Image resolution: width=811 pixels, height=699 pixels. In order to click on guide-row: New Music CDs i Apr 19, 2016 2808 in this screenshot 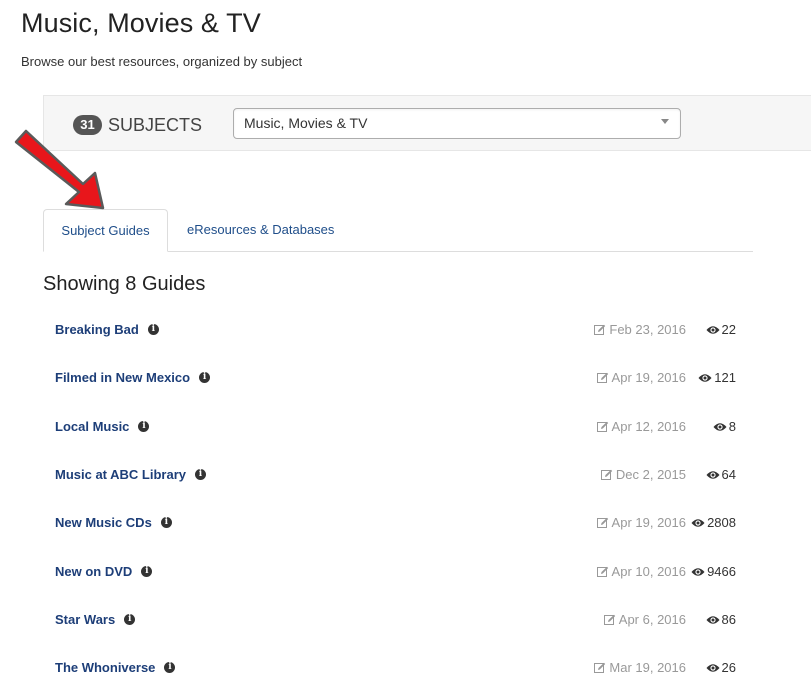, I will do `click(405, 523)`.